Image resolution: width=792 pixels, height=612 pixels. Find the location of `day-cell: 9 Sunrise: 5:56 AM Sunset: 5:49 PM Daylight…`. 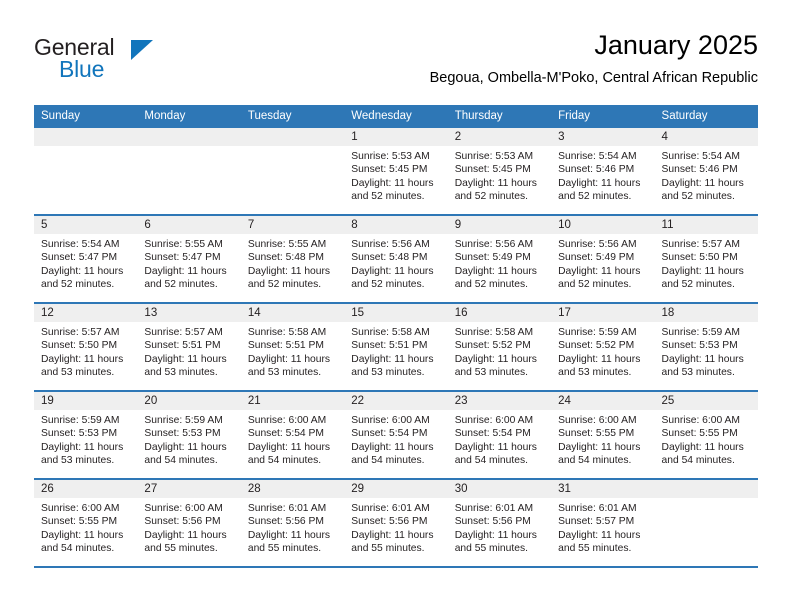

day-cell: 9 Sunrise: 5:56 AM Sunset: 5:49 PM Daylight… is located at coordinates (499, 259).